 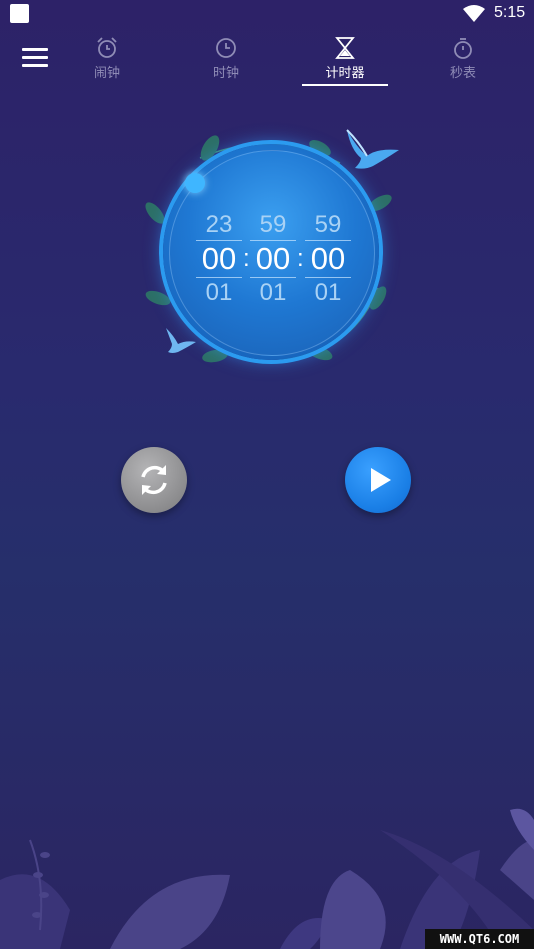 I want to click on hourglass-icon, so click(x=345, y=48).